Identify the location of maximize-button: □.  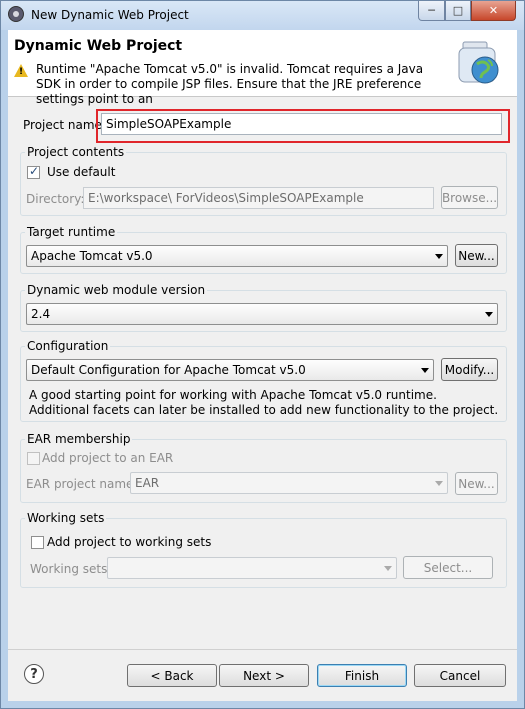
(458, 11).